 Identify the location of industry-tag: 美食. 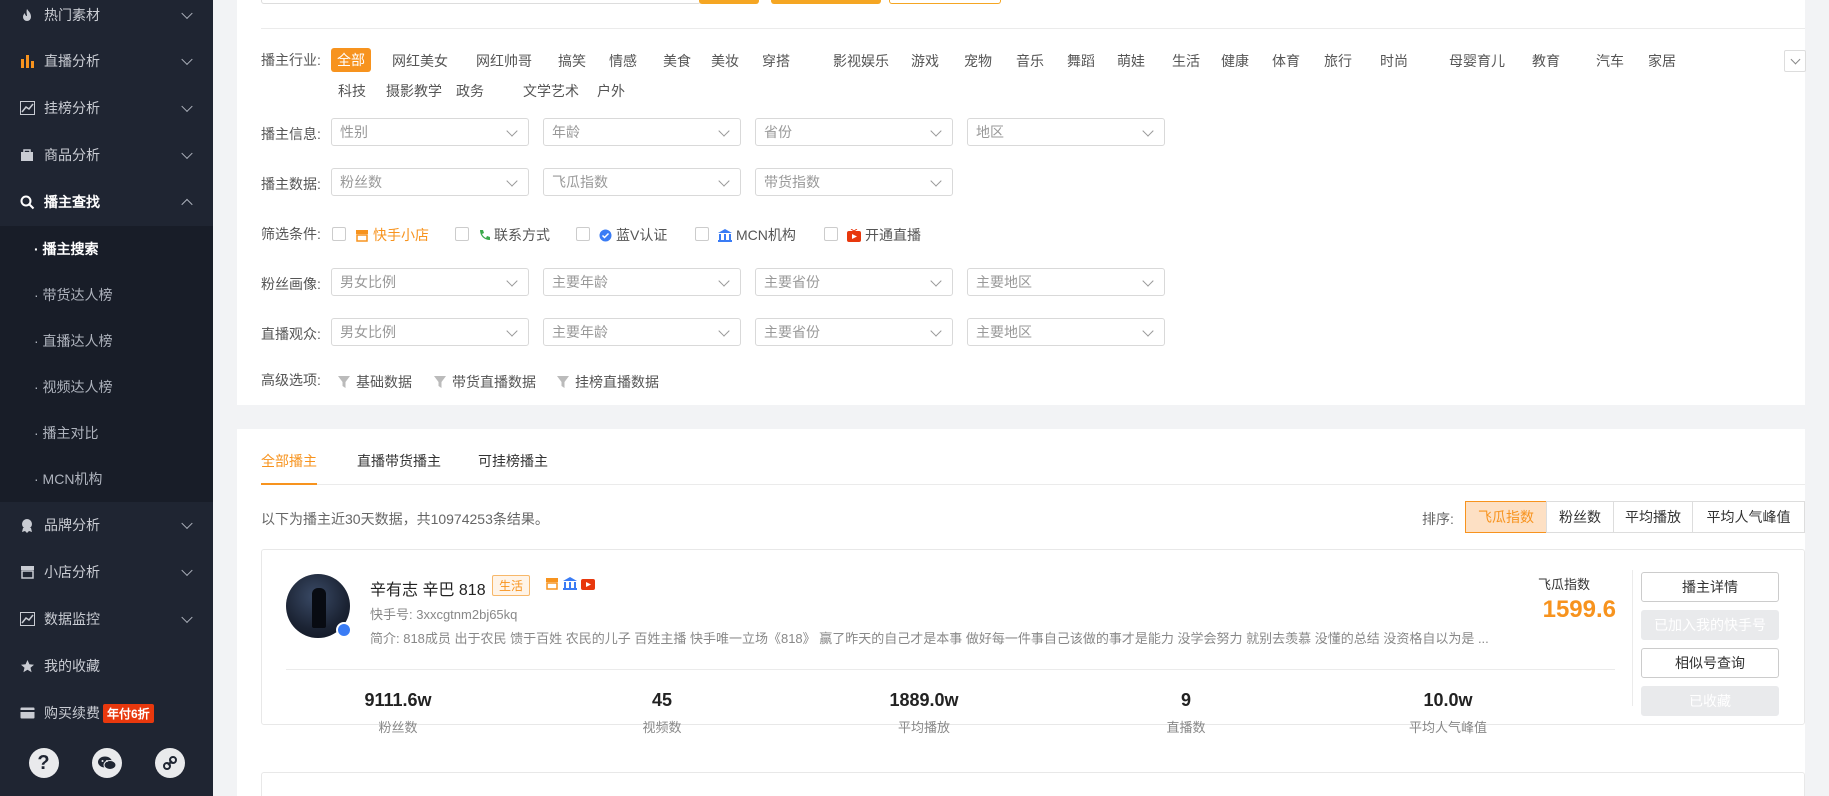
(677, 61).